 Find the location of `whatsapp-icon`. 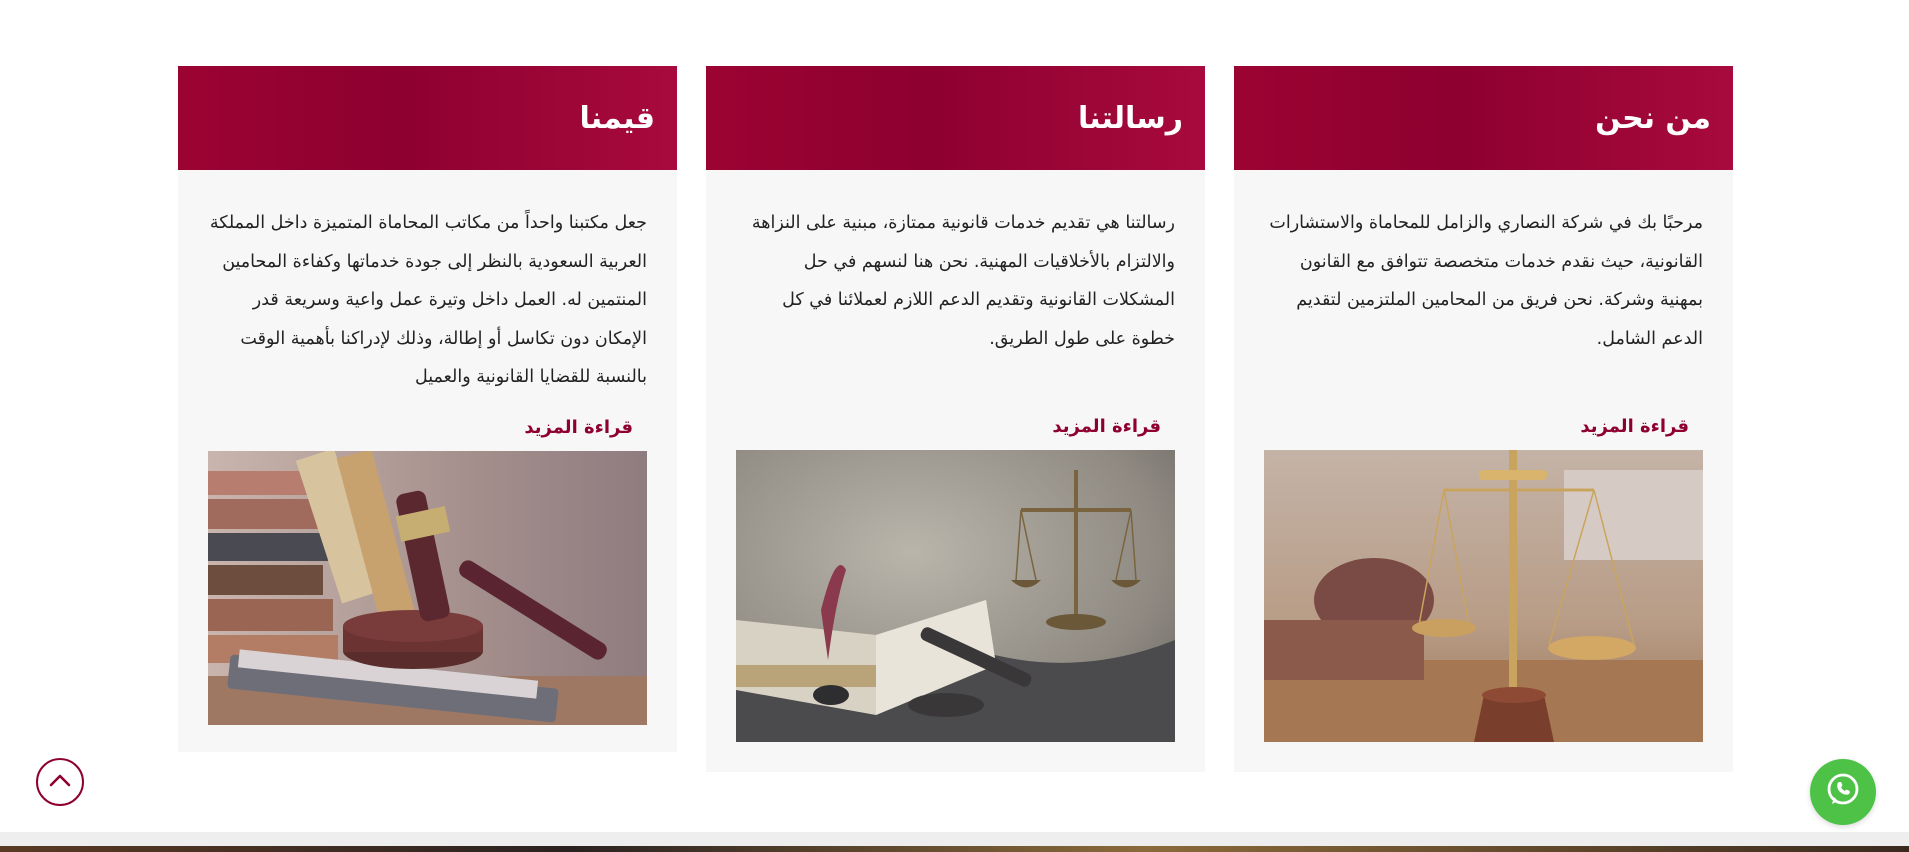

whatsapp-icon is located at coordinates (1843, 792).